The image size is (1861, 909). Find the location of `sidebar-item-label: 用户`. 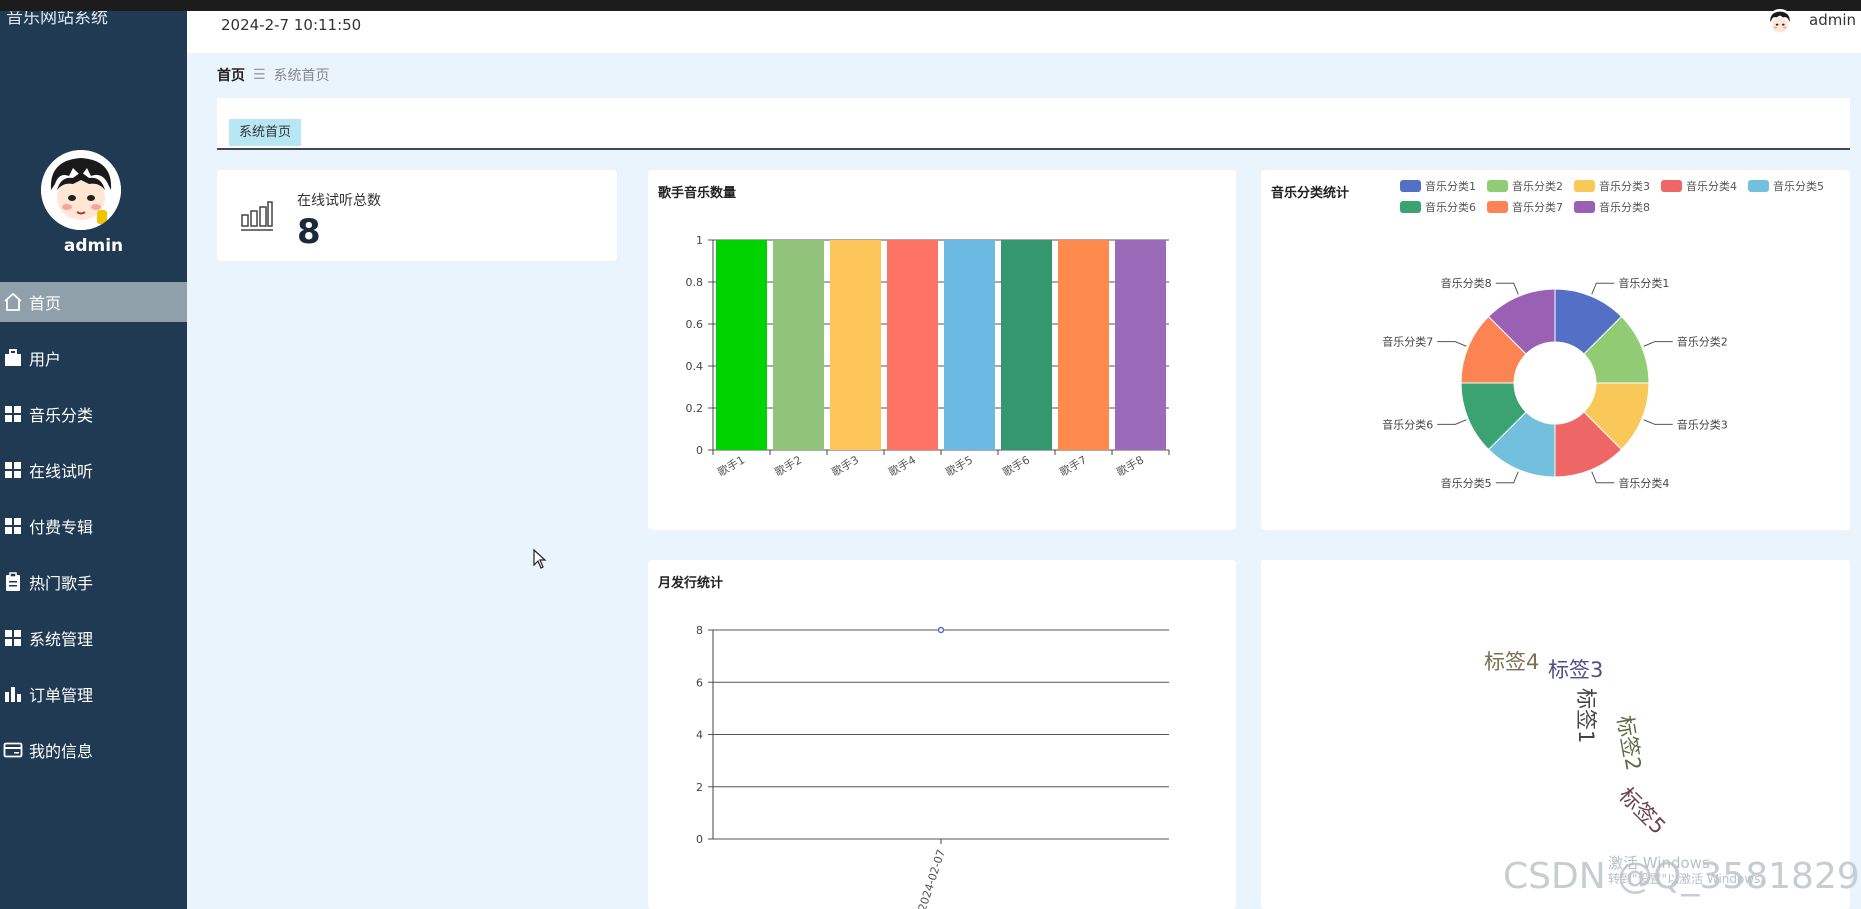

sidebar-item-label: 用户 is located at coordinates (45, 359).